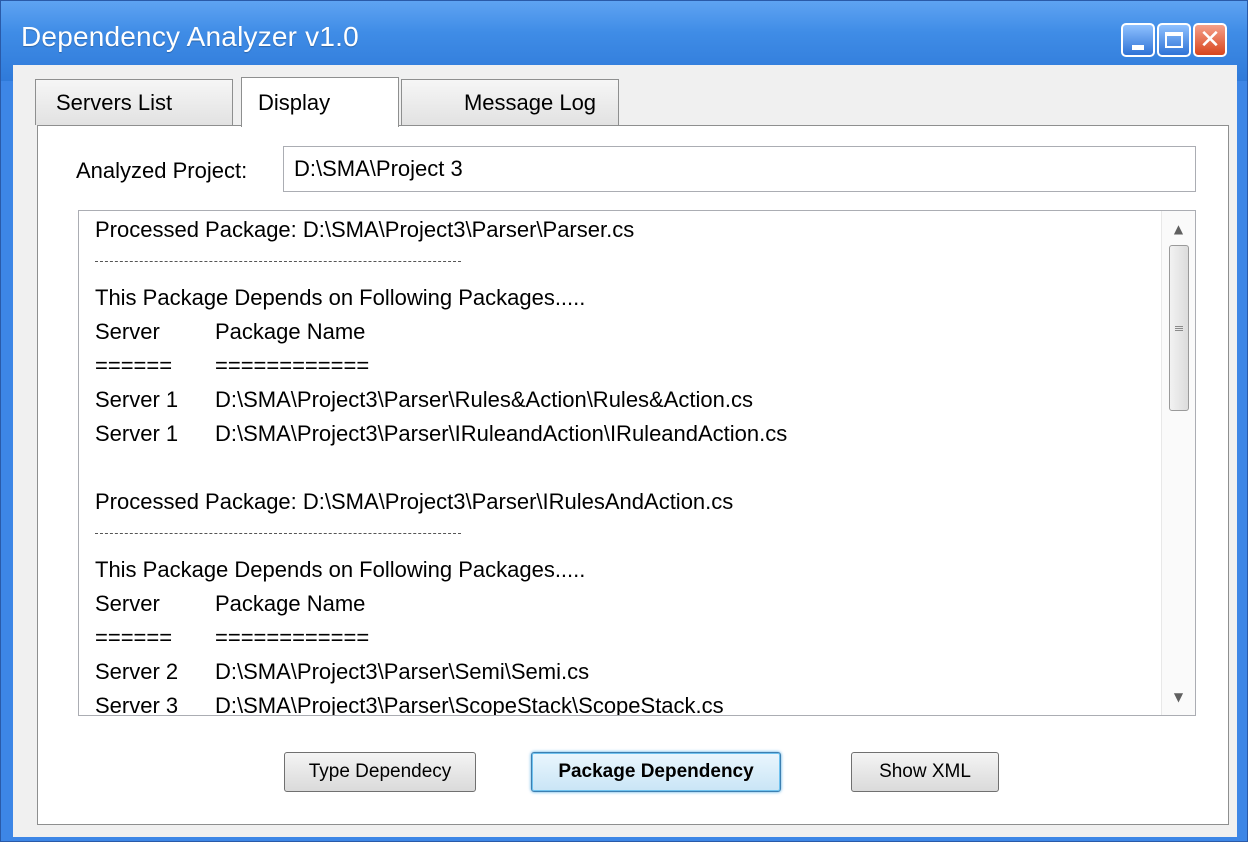  Describe the element at coordinates (739, 169) in the screenshot. I see `analyzed-project-input` at that location.